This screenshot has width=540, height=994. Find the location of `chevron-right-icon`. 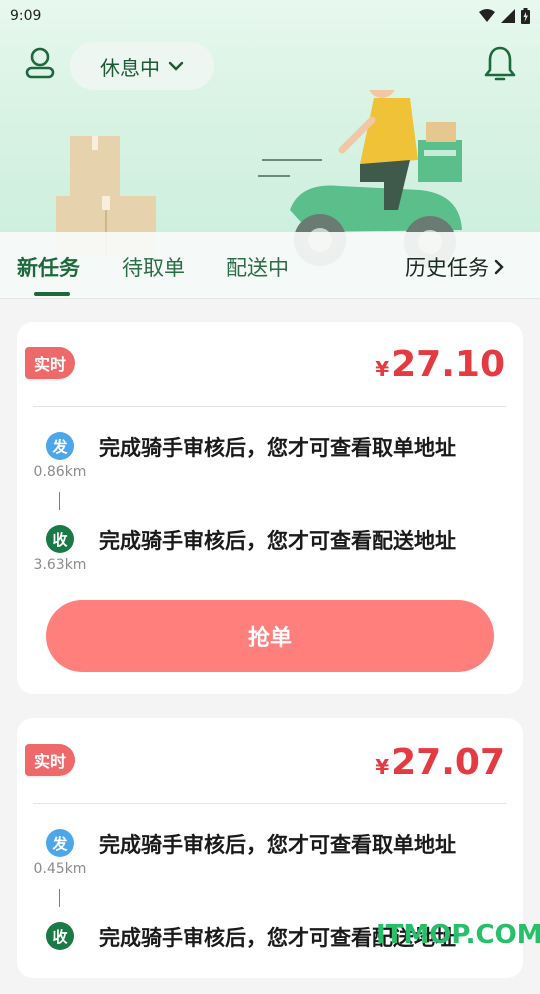

chevron-right-icon is located at coordinates (499, 267).